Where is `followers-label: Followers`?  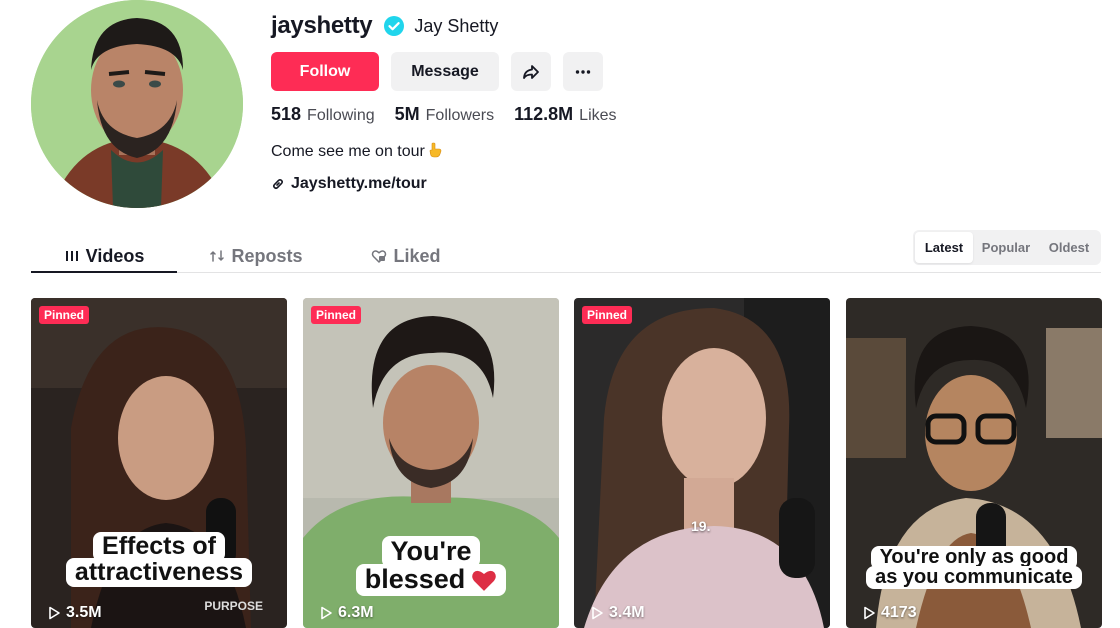 followers-label: Followers is located at coordinates (460, 115).